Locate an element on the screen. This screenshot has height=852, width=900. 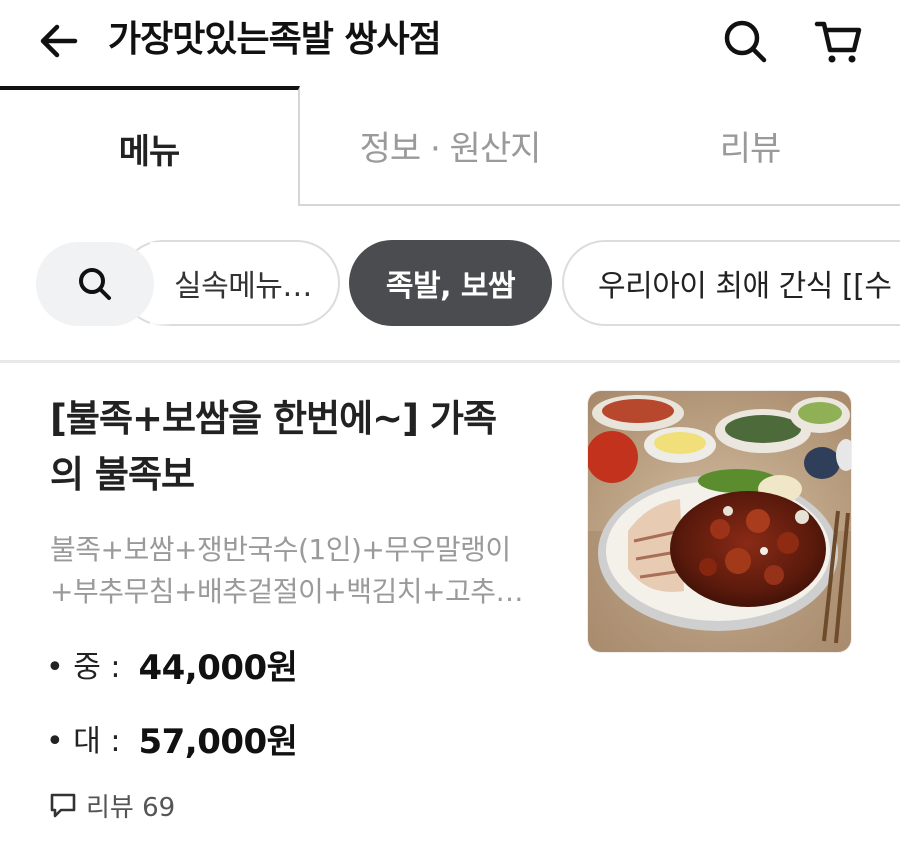
cart-button is located at coordinates (839, 41).